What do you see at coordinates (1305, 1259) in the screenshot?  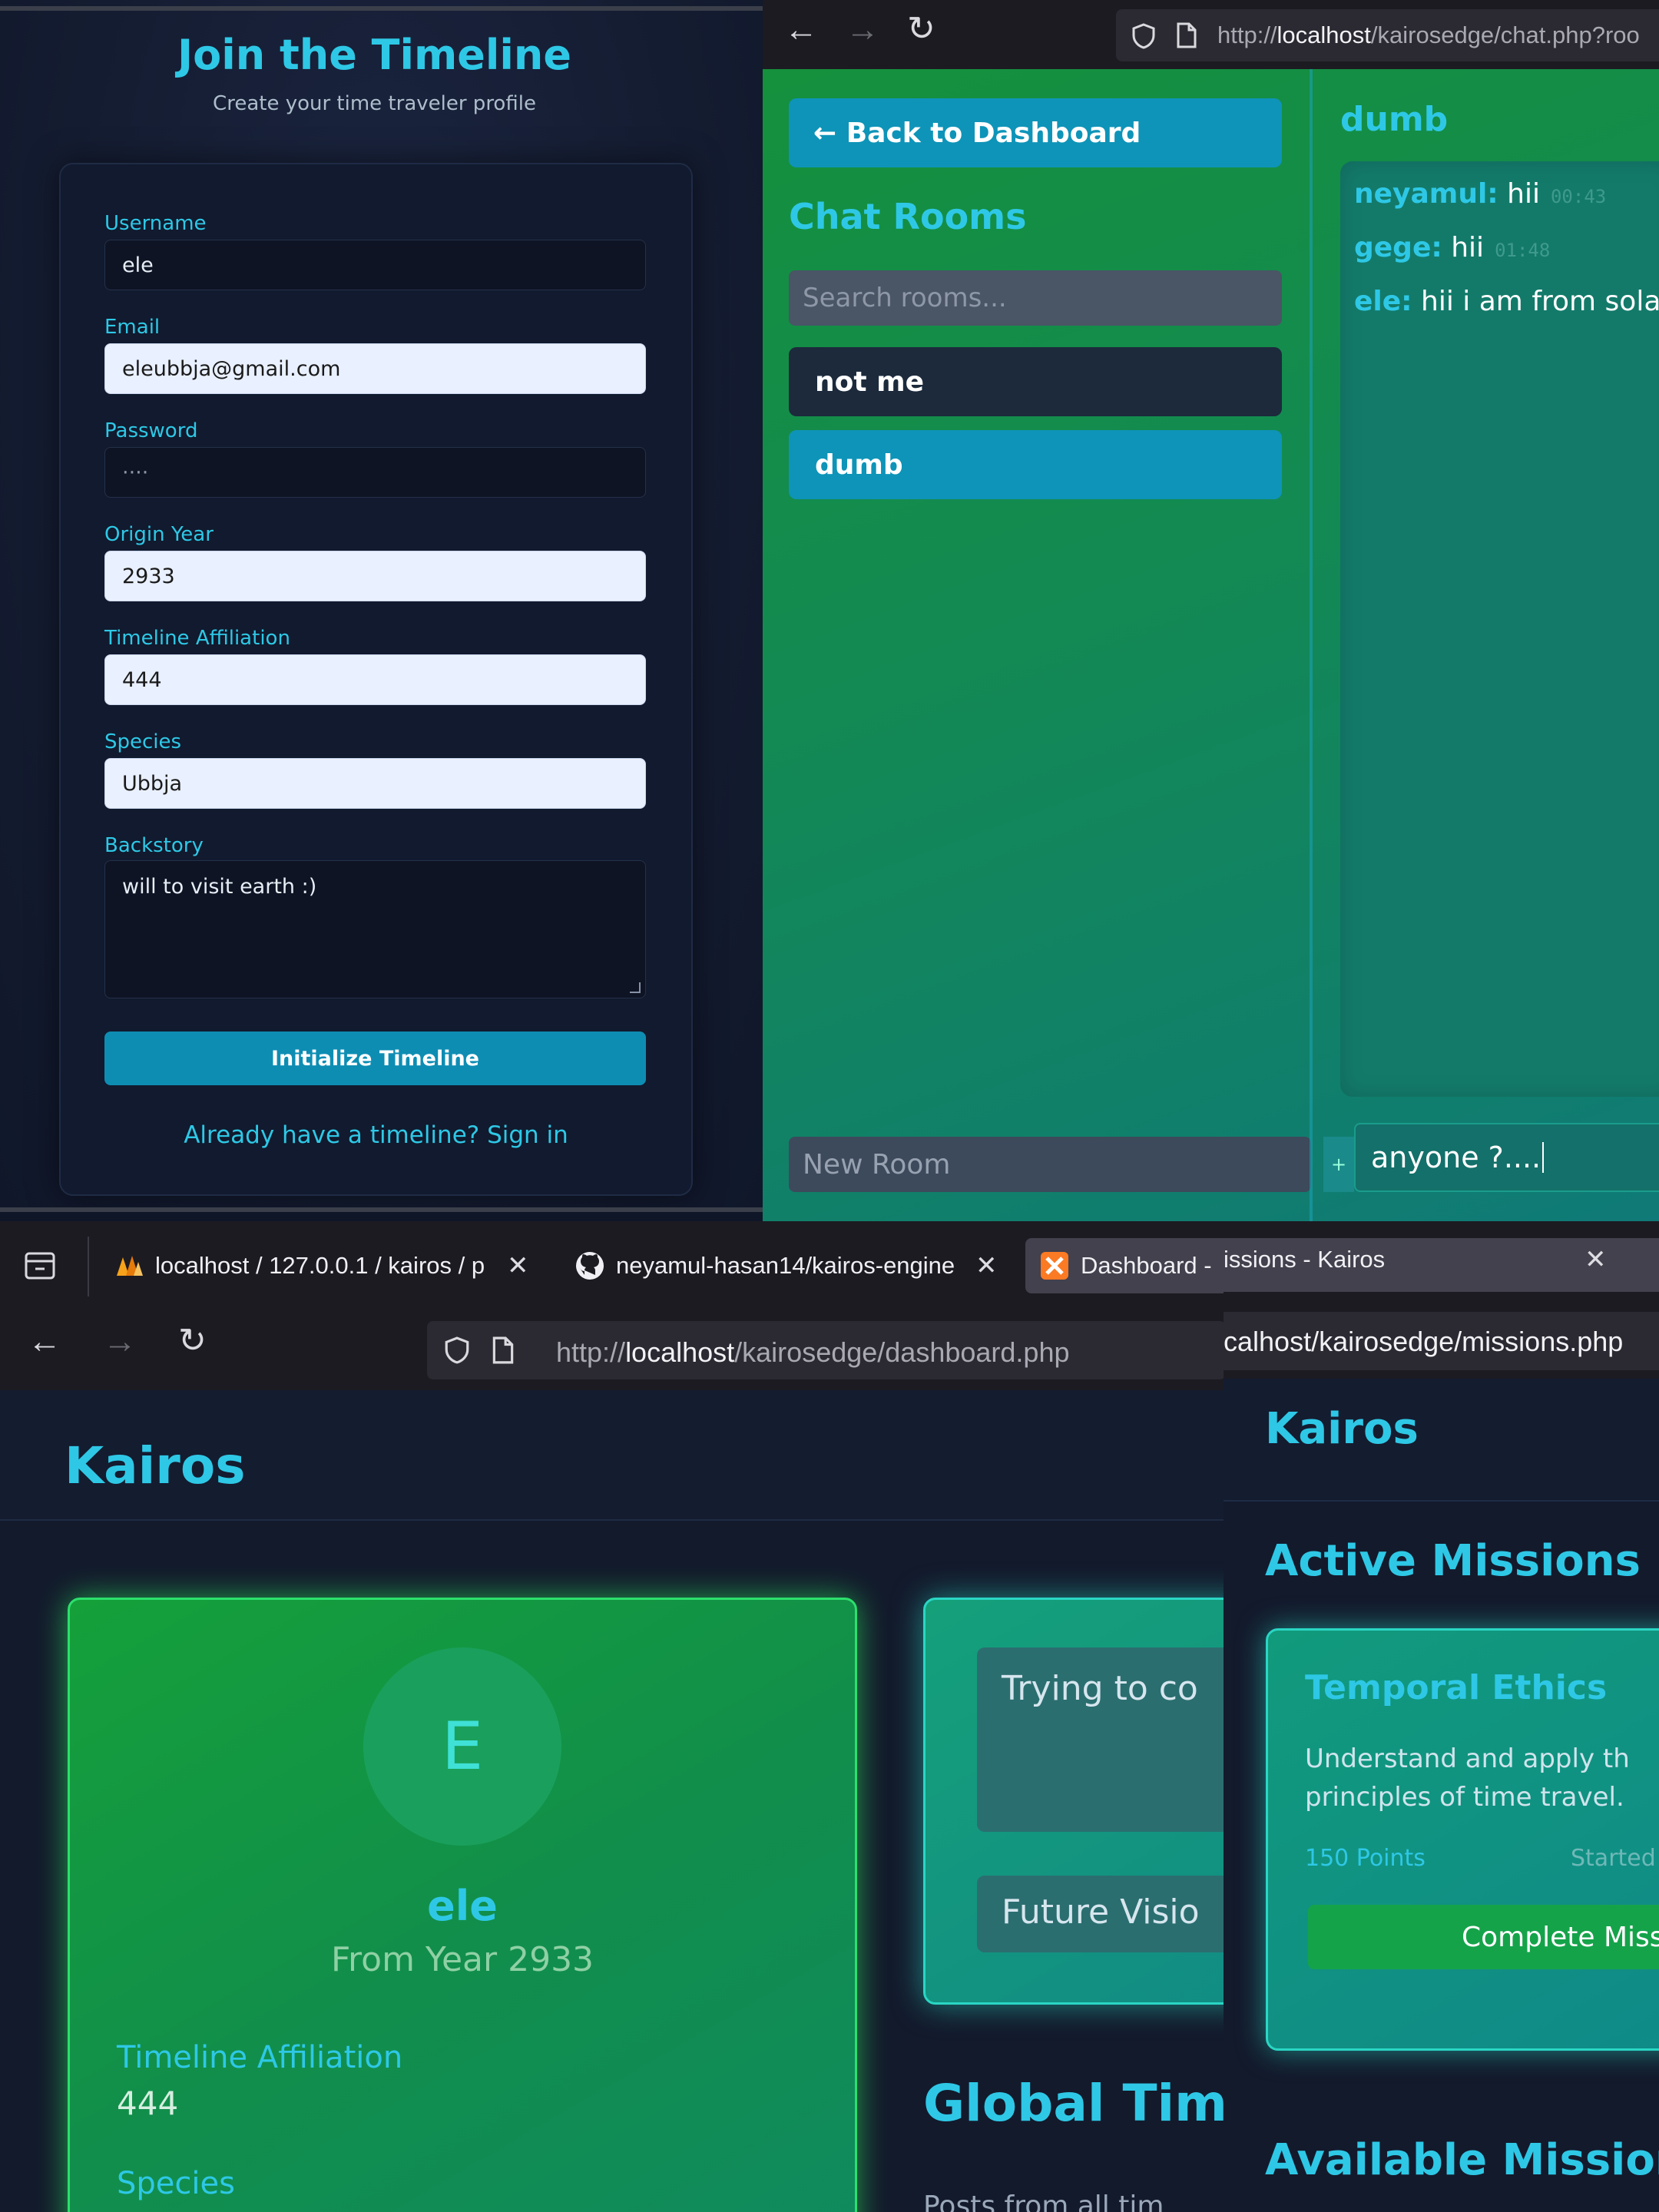 I see `tab-missions-label: issions - Kairos` at bounding box center [1305, 1259].